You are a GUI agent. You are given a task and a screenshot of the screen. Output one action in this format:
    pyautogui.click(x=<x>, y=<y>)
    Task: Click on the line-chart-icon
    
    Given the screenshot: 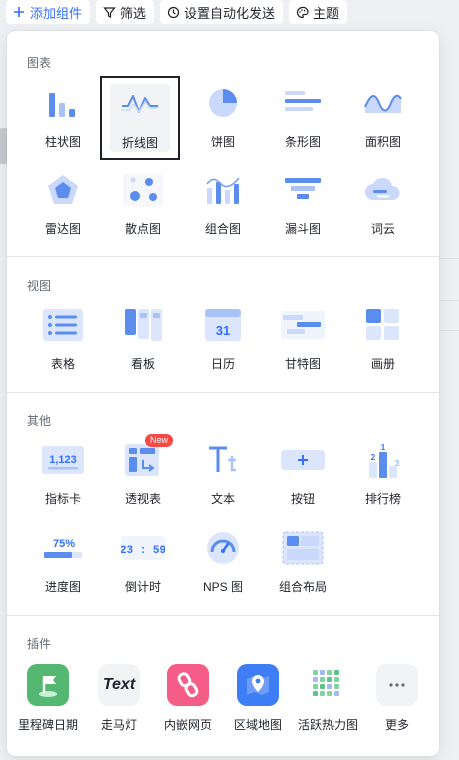 What is the action you would take?
    pyautogui.click(x=140, y=104)
    